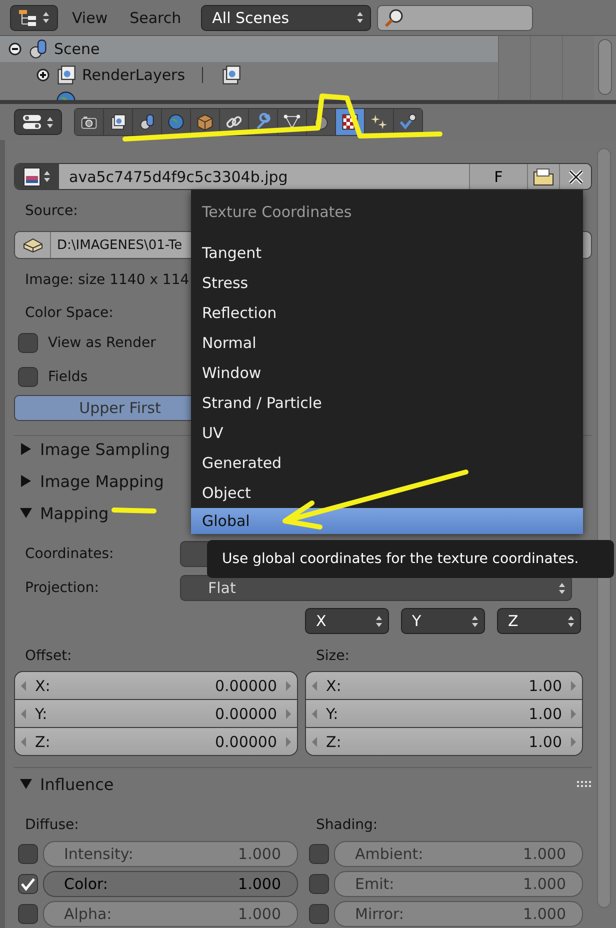  I want to click on cube-icon, so click(205, 122).